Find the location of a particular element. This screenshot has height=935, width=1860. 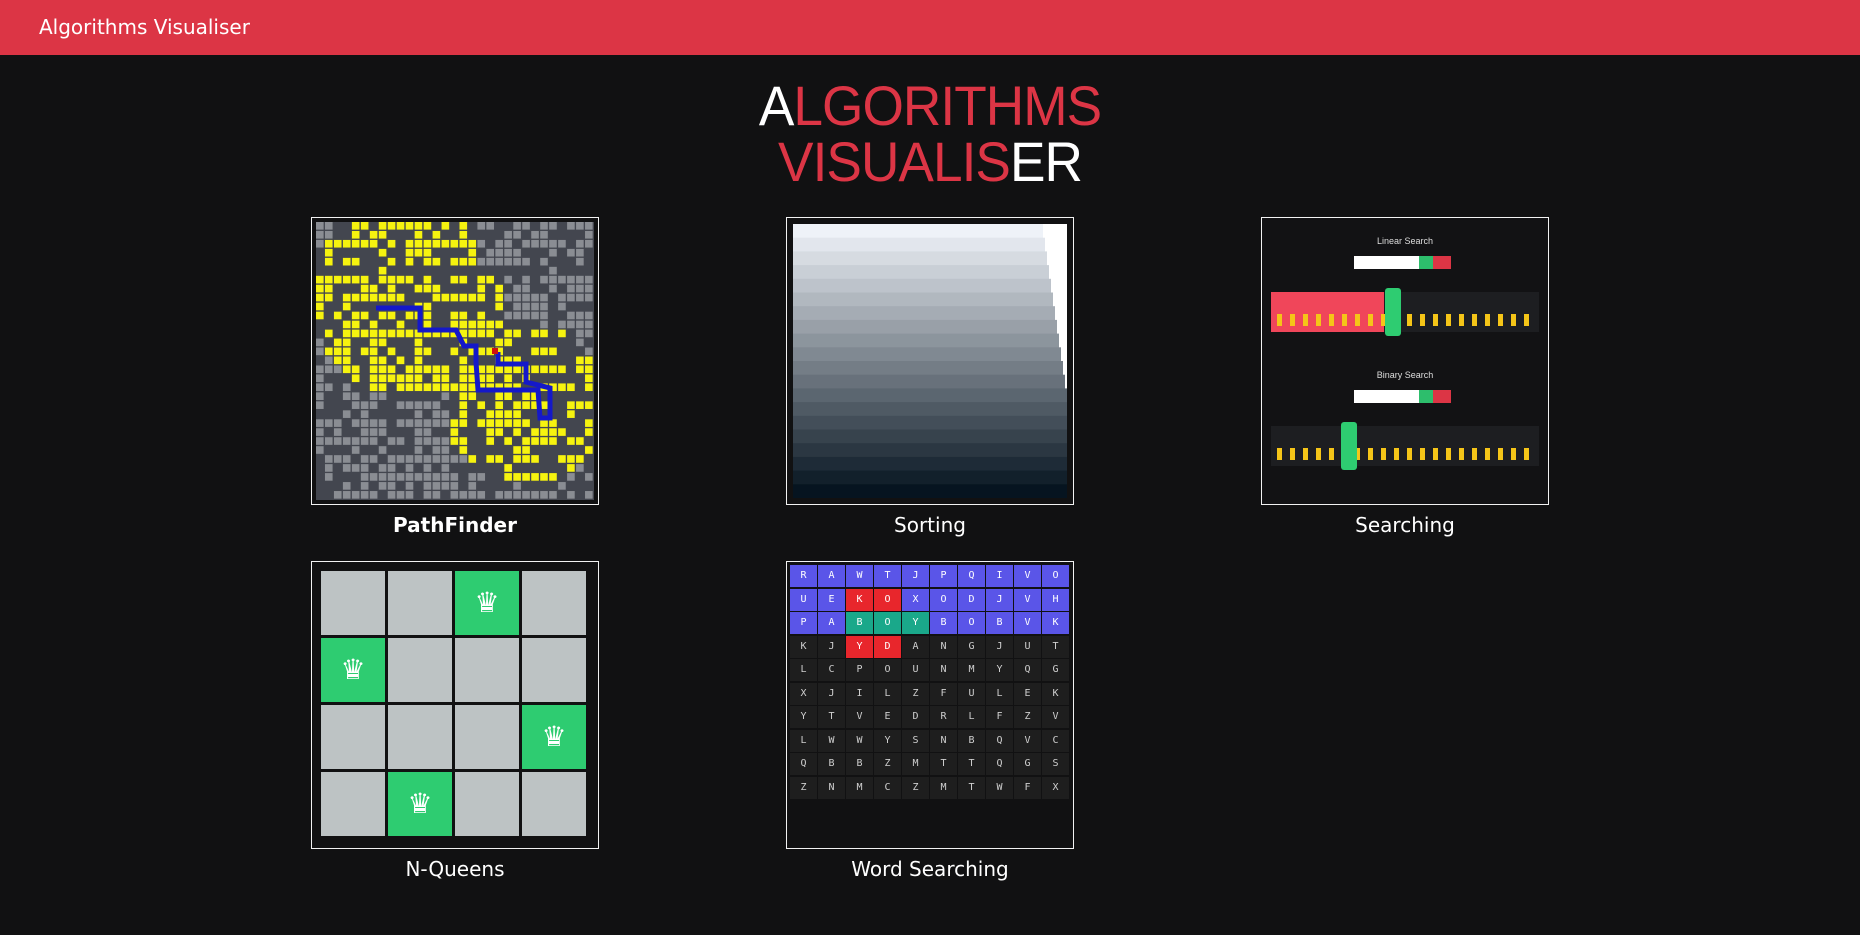

card-label-pathfinder: PathFinder is located at coordinates (455, 525).